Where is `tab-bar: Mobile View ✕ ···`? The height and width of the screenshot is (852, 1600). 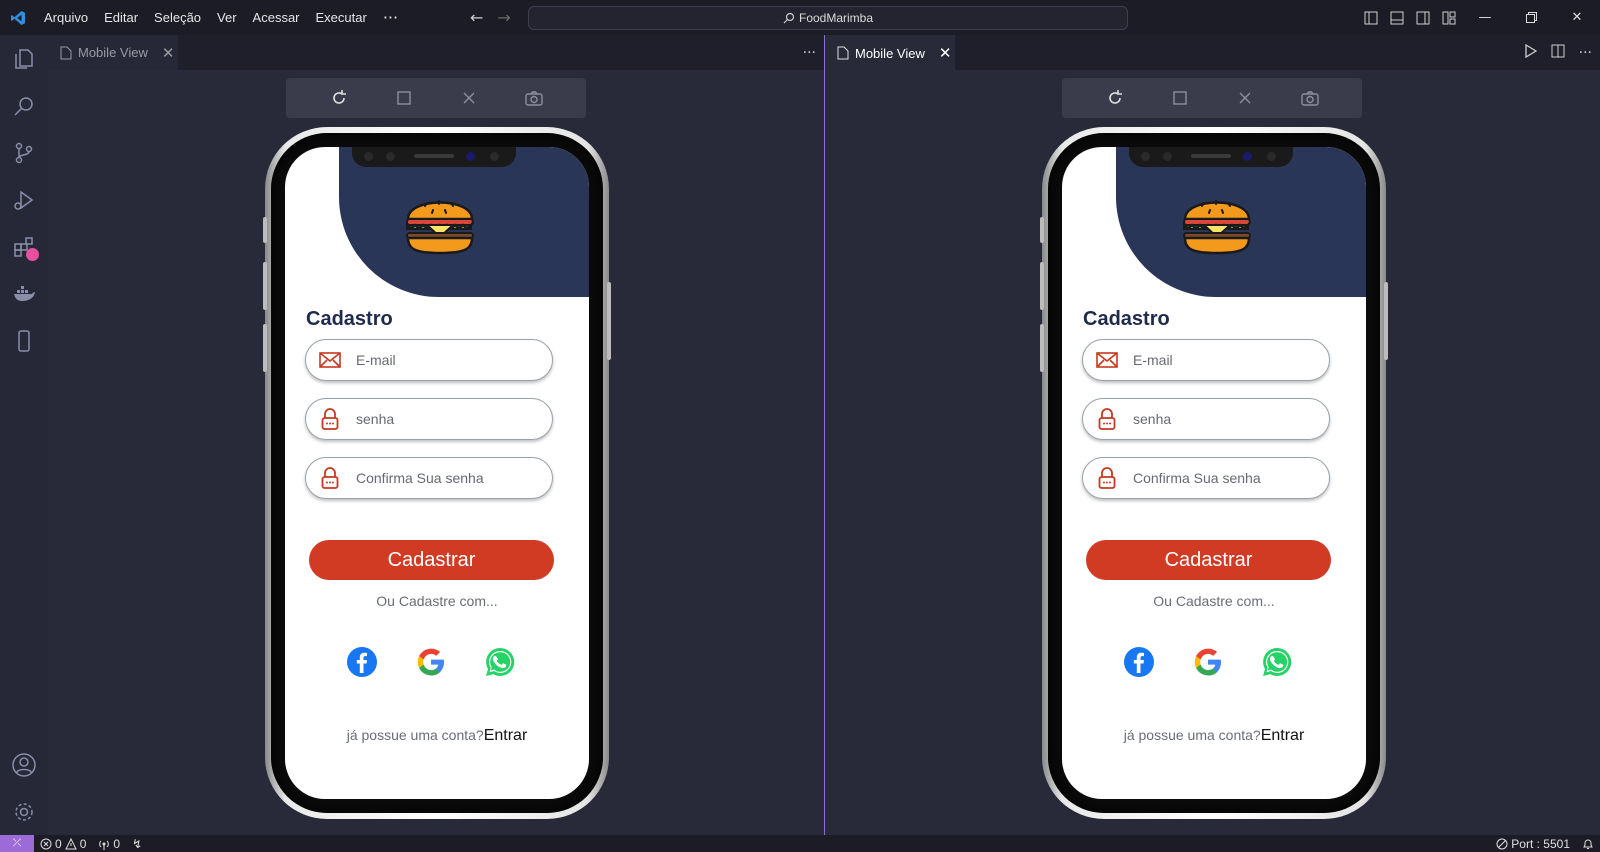 tab-bar: Mobile View ✕ ··· is located at coordinates (1212, 52).